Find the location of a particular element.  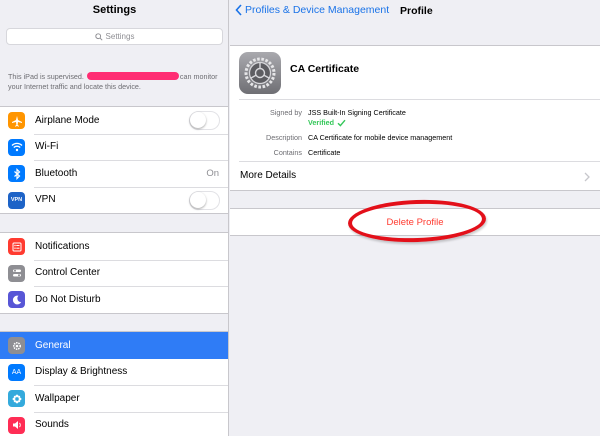

control-center-icon is located at coordinates (16, 273).